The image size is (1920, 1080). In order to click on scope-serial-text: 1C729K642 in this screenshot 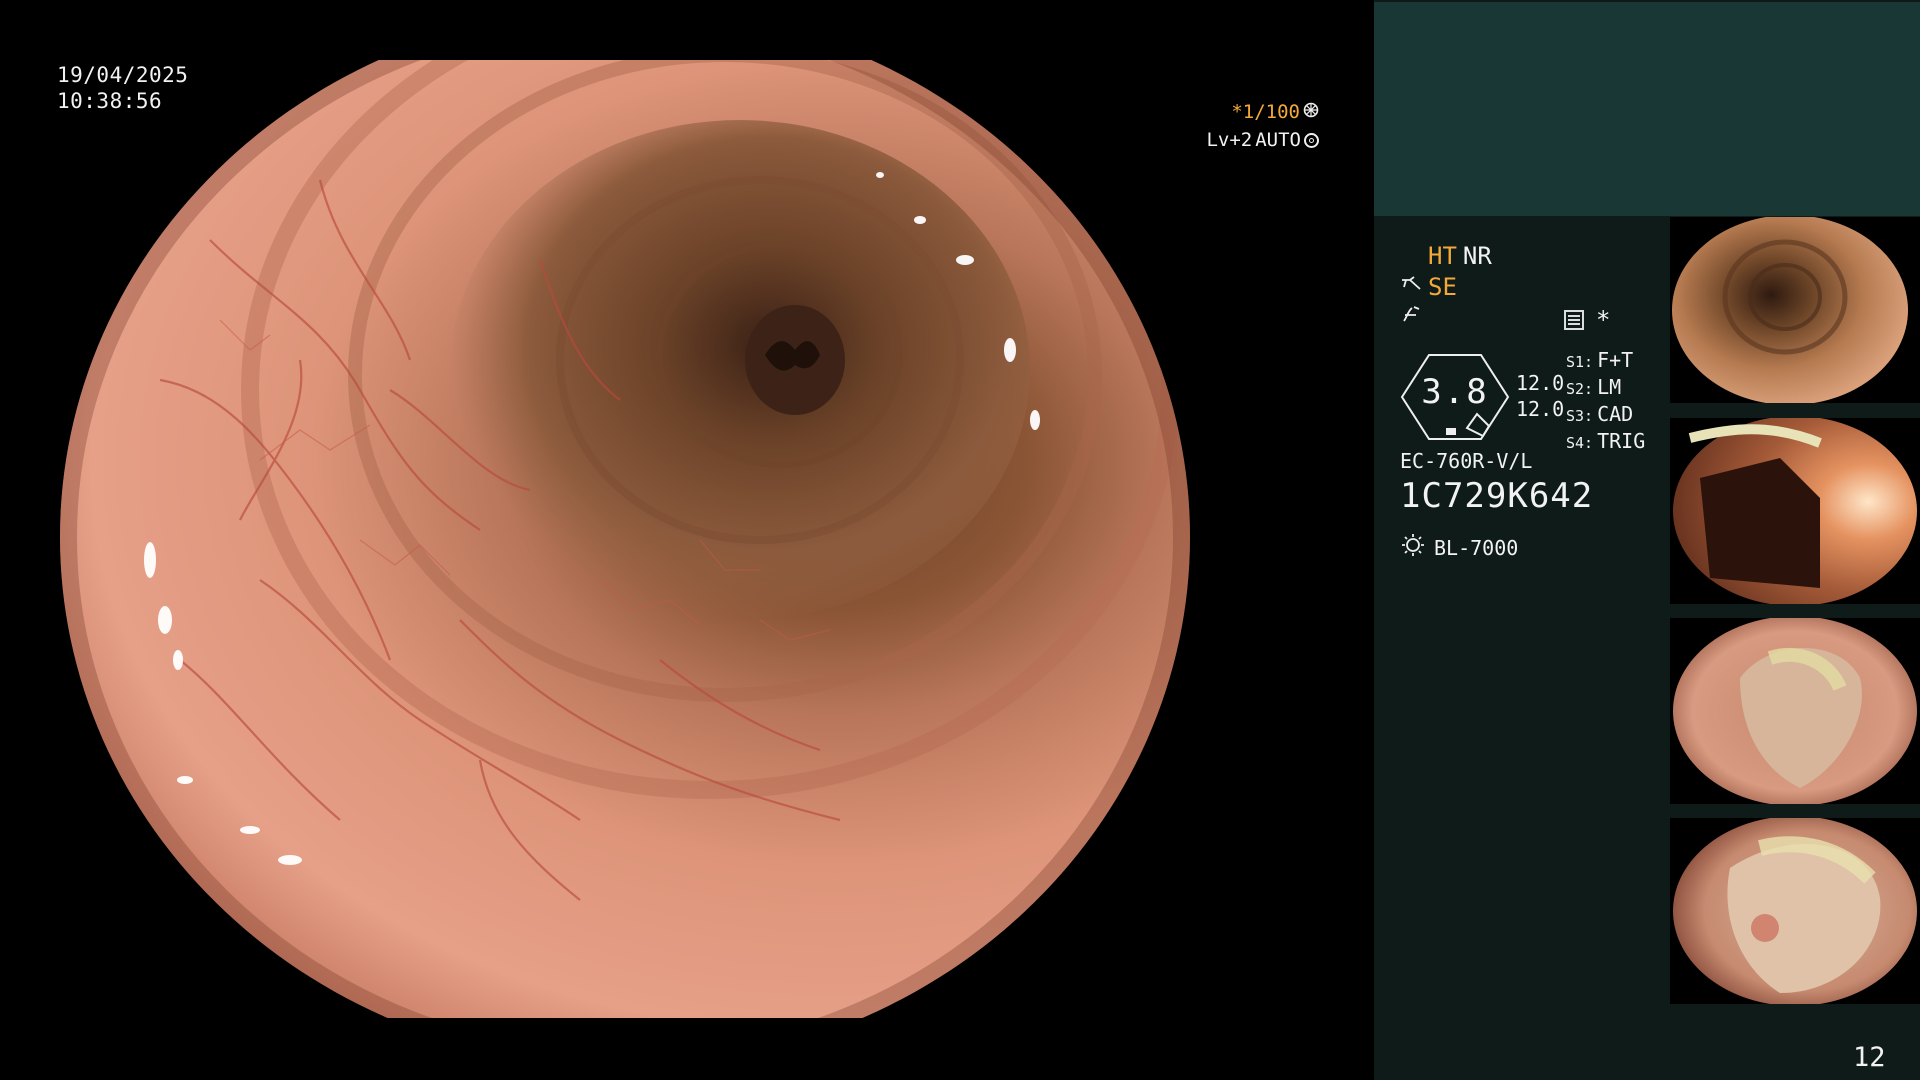, I will do `click(1497, 496)`.